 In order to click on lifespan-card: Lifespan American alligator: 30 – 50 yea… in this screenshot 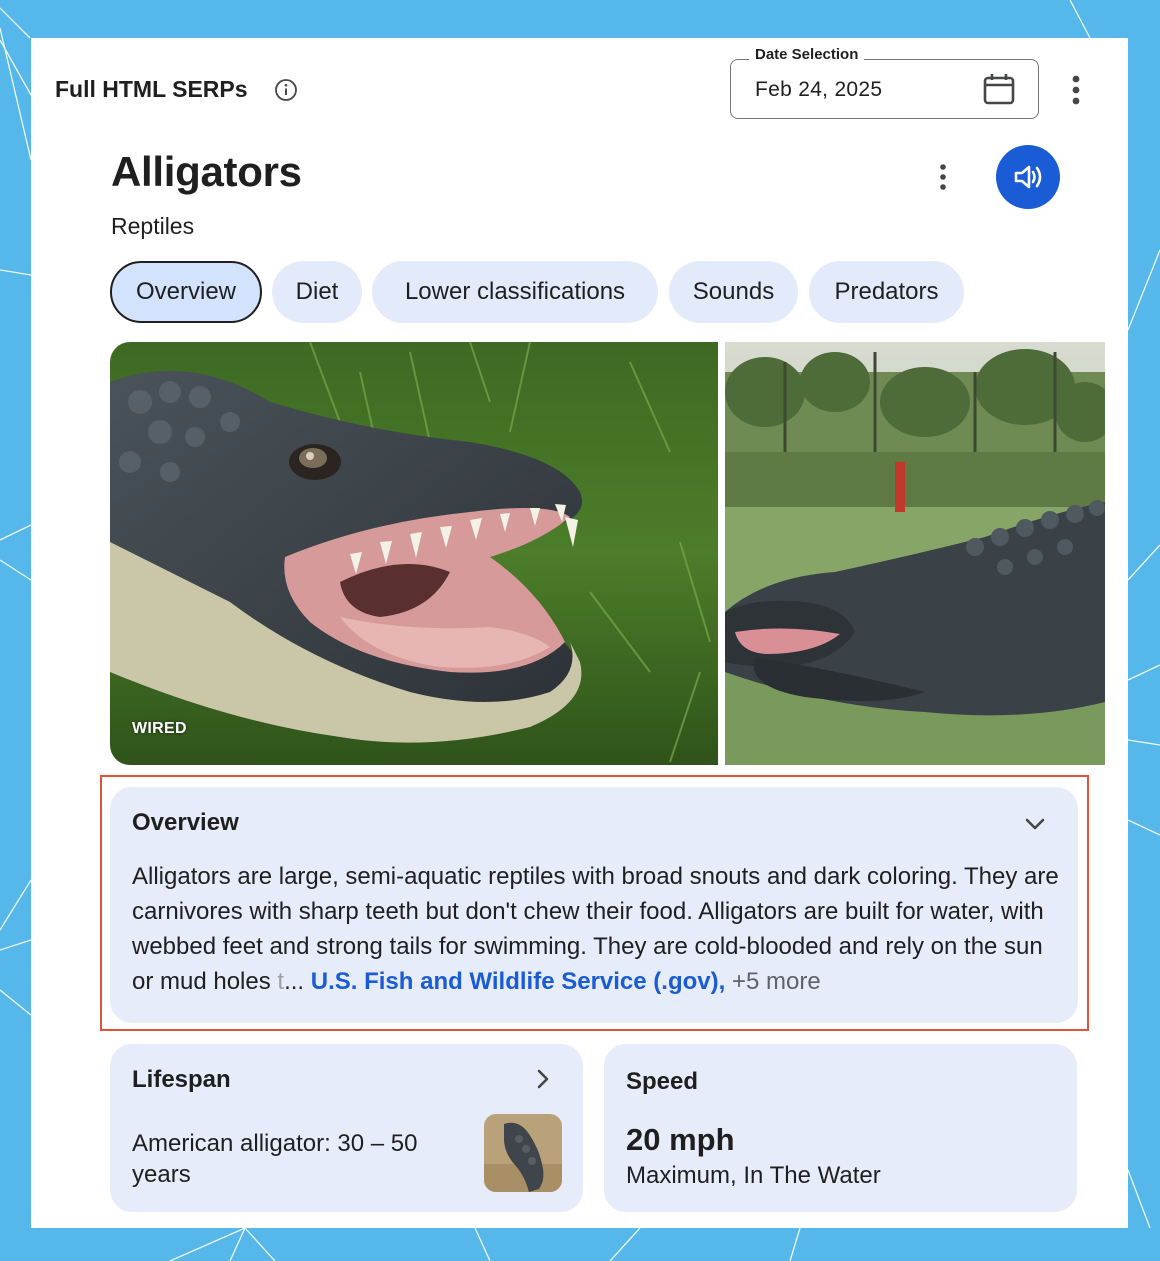, I will do `click(346, 1128)`.